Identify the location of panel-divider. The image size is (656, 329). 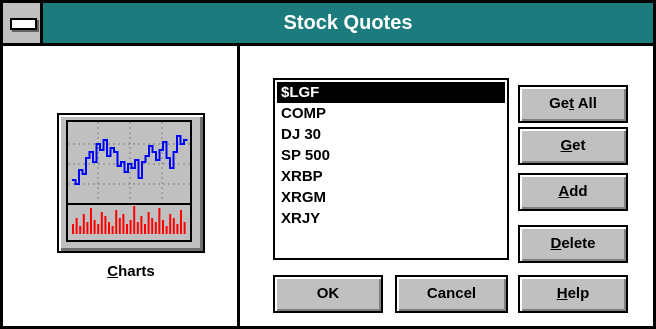
(238, 186).